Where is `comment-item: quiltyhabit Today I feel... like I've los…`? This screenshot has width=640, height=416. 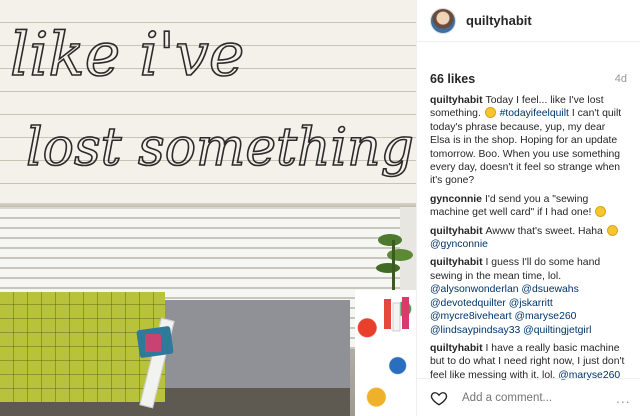
comment-item: quiltyhabit Today I feel... like I've los… is located at coordinates (528, 141).